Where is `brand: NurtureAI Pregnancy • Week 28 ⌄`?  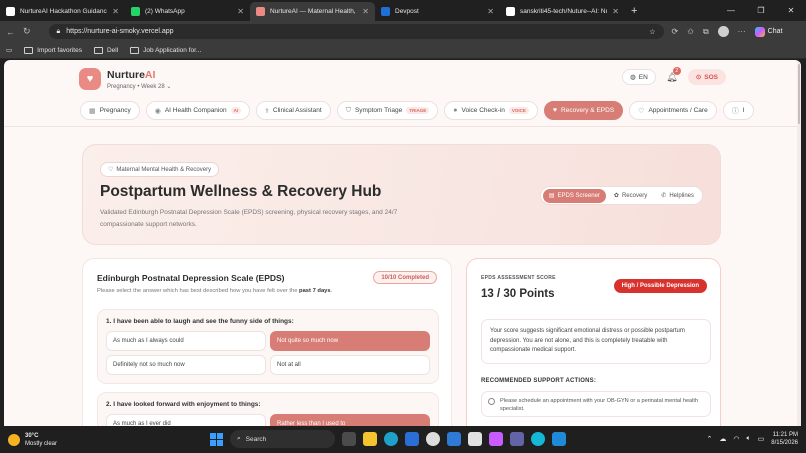 brand: NurtureAI Pregnancy • Week 28 ⌄ is located at coordinates (139, 79).